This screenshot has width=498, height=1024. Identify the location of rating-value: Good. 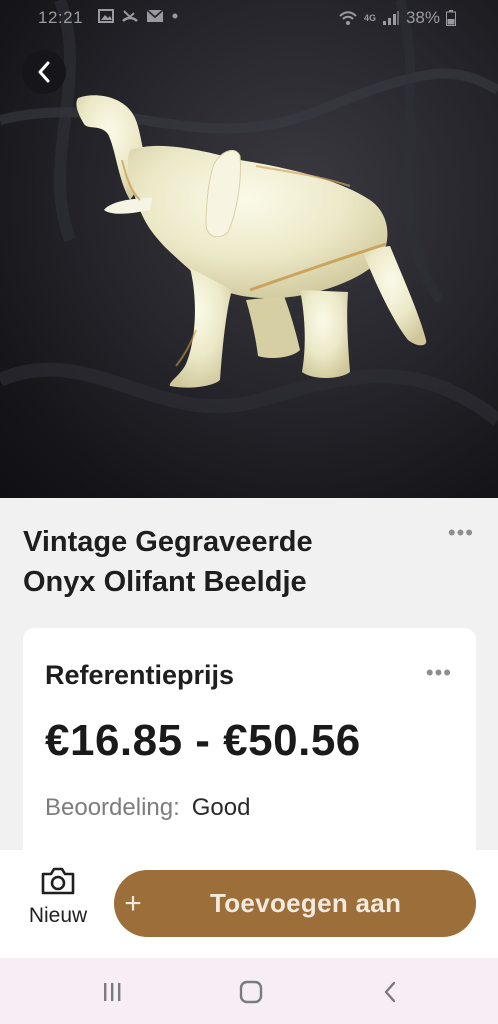
(221, 807).